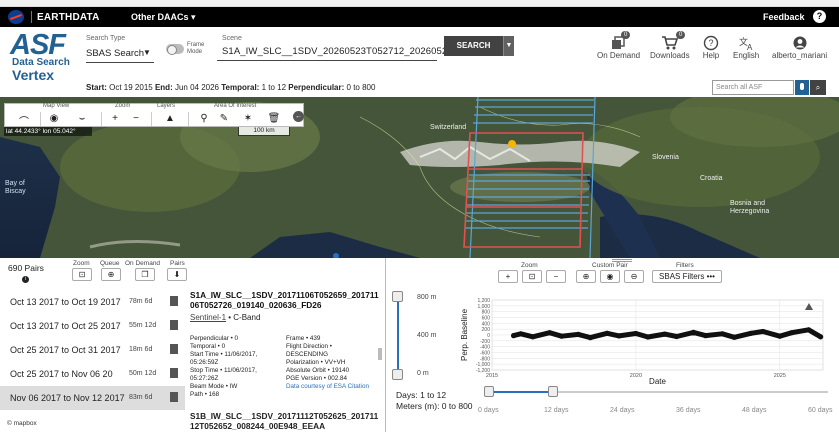 The height and width of the screenshot is (432, 839). Describe the element at coordinates (197, 87) in the screenshot. I see `end-value: Jun 04 2026` at that location.